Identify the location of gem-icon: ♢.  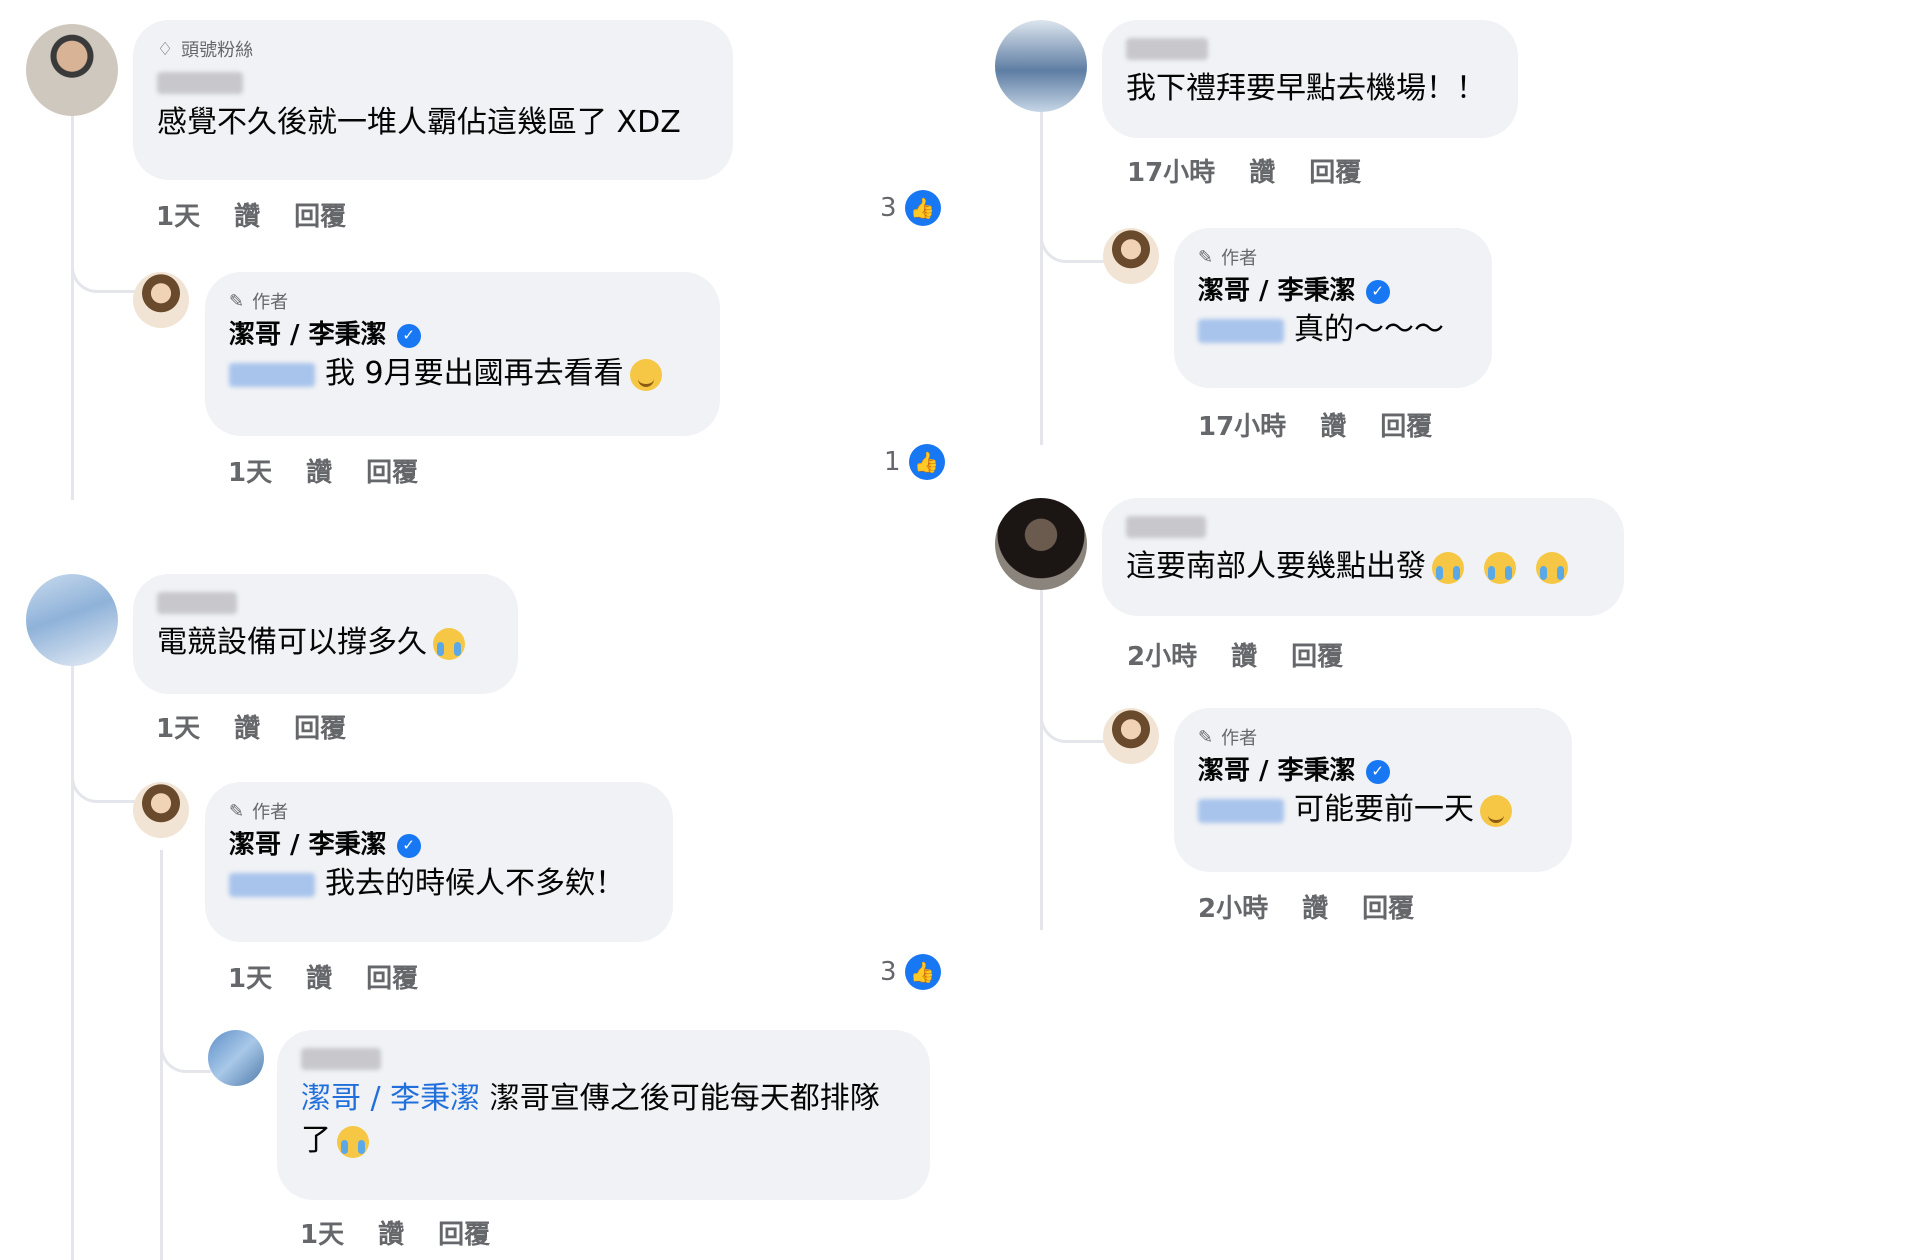
(165, 49).